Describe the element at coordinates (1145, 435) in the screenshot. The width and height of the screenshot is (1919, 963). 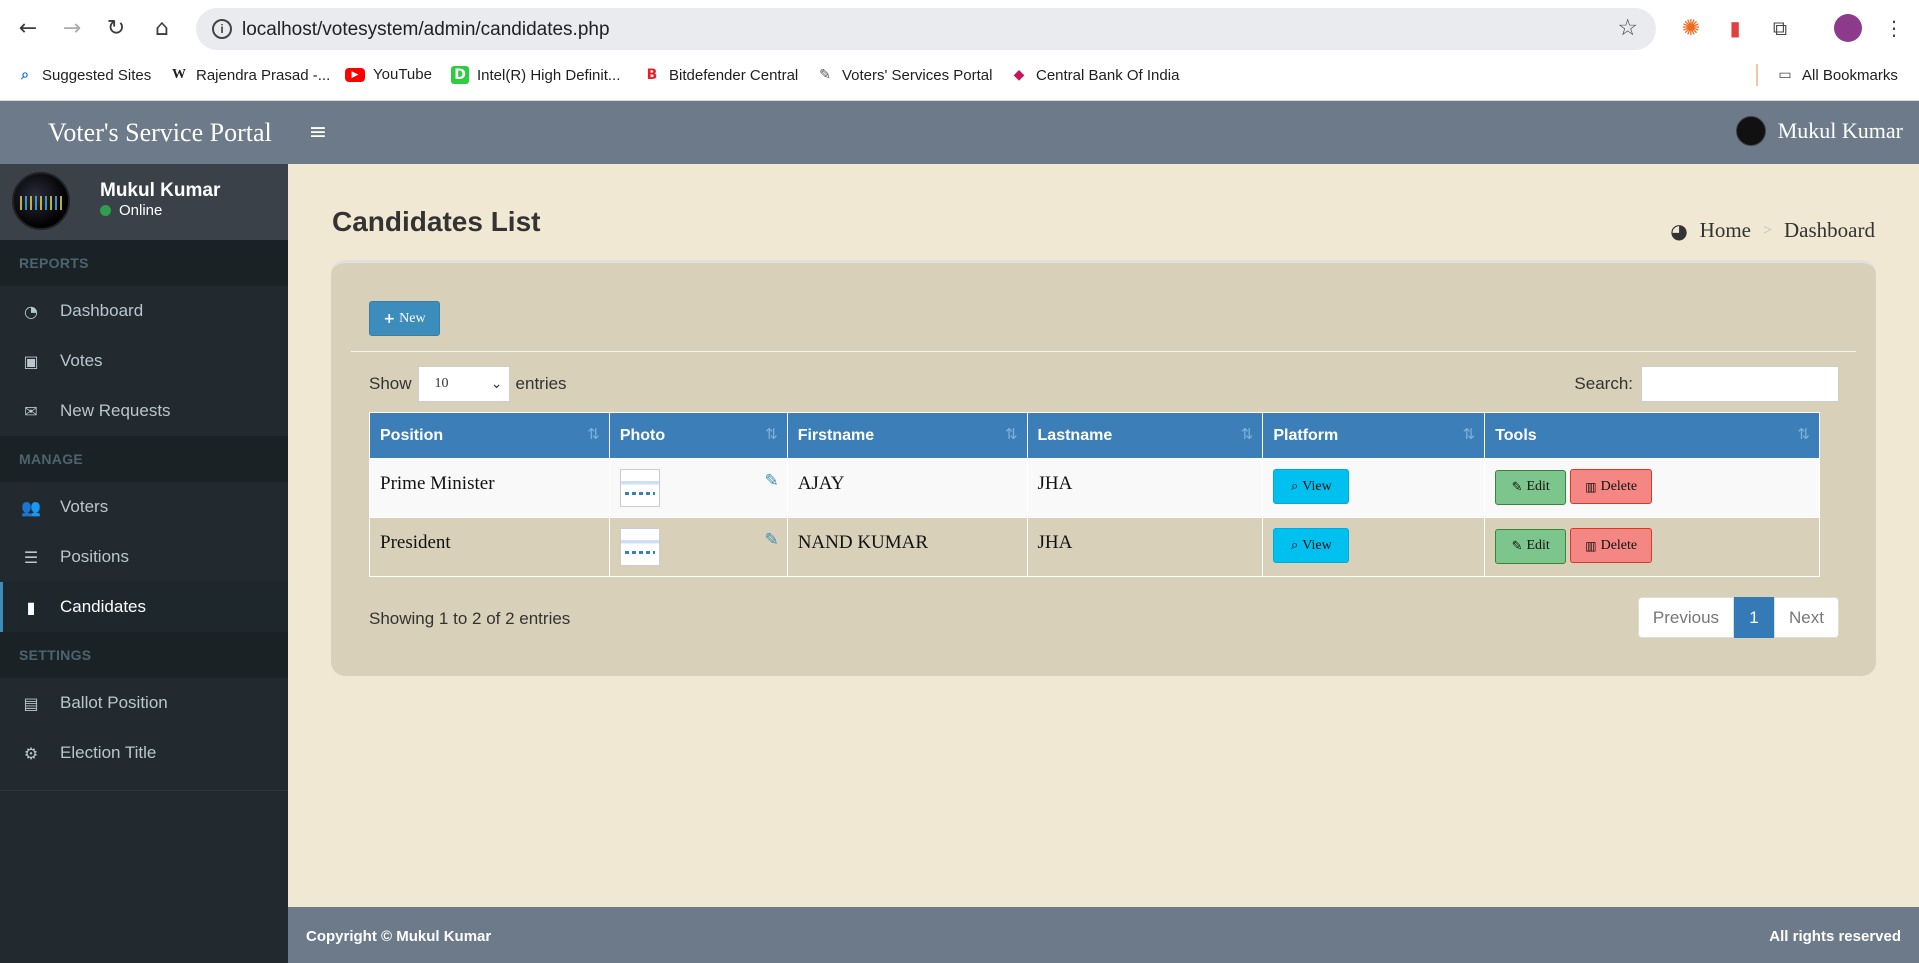
I see `column-header-lastname: Lastname ⇅` at that location.